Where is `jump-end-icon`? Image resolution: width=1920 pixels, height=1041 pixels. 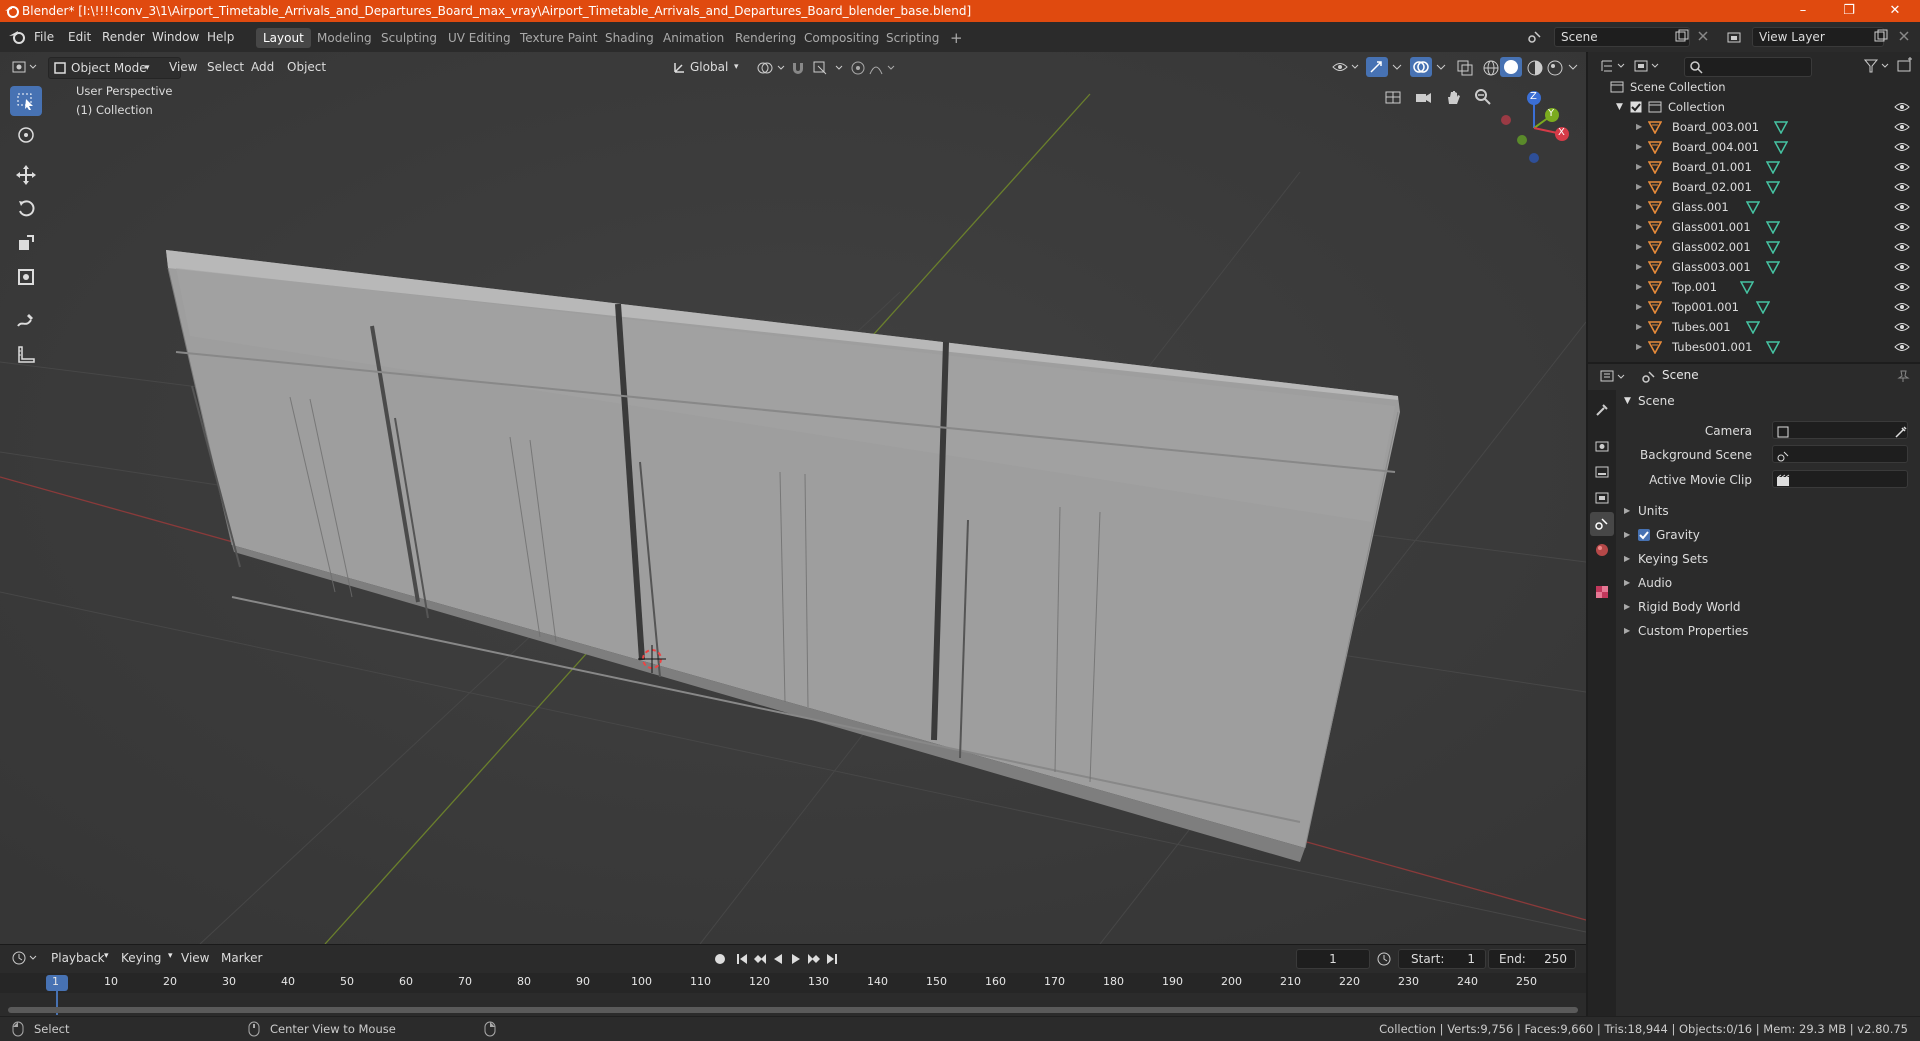
jump-end-icon is located at coordinates (832, 959).